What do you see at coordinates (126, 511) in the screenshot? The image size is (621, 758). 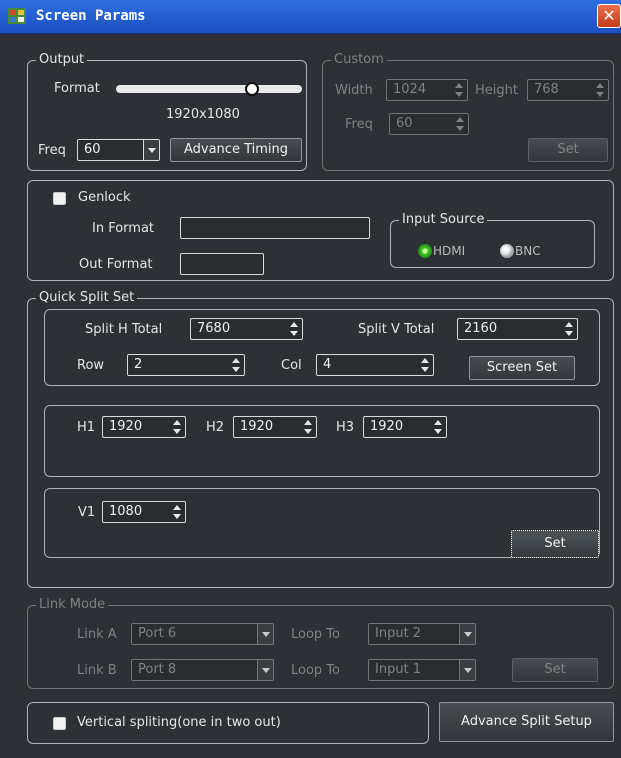 I see `v1-value: 1080` at bounding box center [126, 511].